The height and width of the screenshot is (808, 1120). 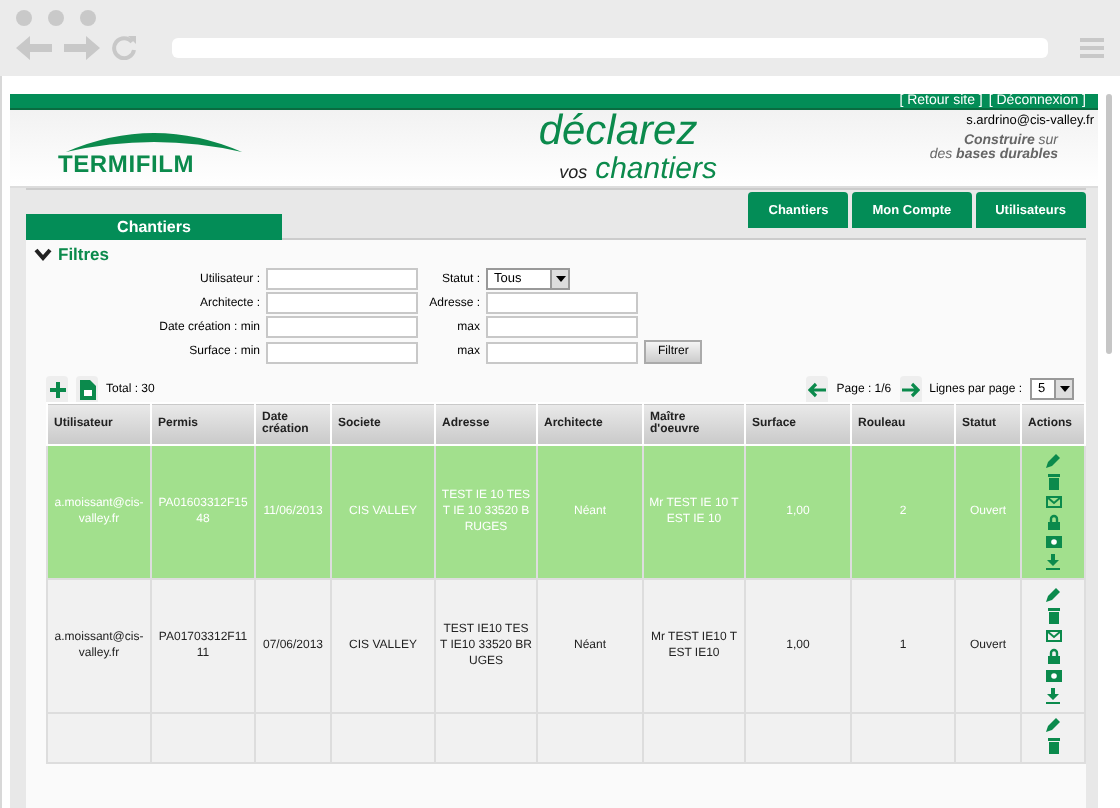 I want to click on previous-page-button, so click(x=817, y=389).